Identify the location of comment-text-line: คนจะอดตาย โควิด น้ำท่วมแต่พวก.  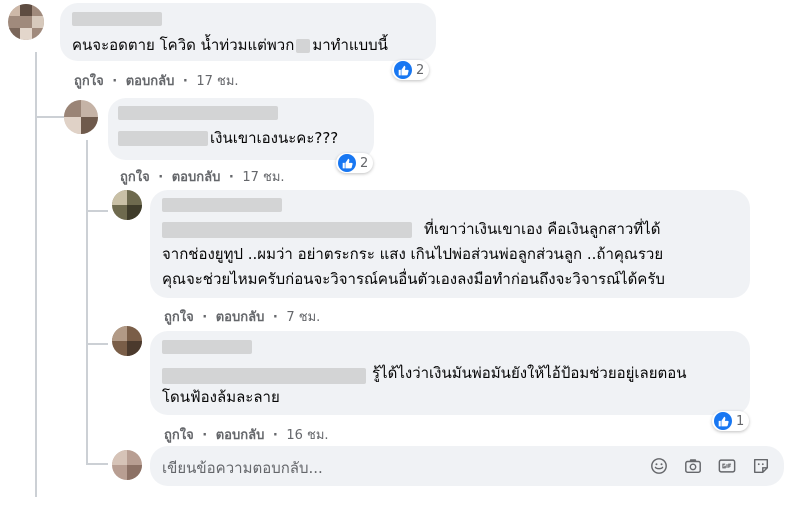
(183, 45).